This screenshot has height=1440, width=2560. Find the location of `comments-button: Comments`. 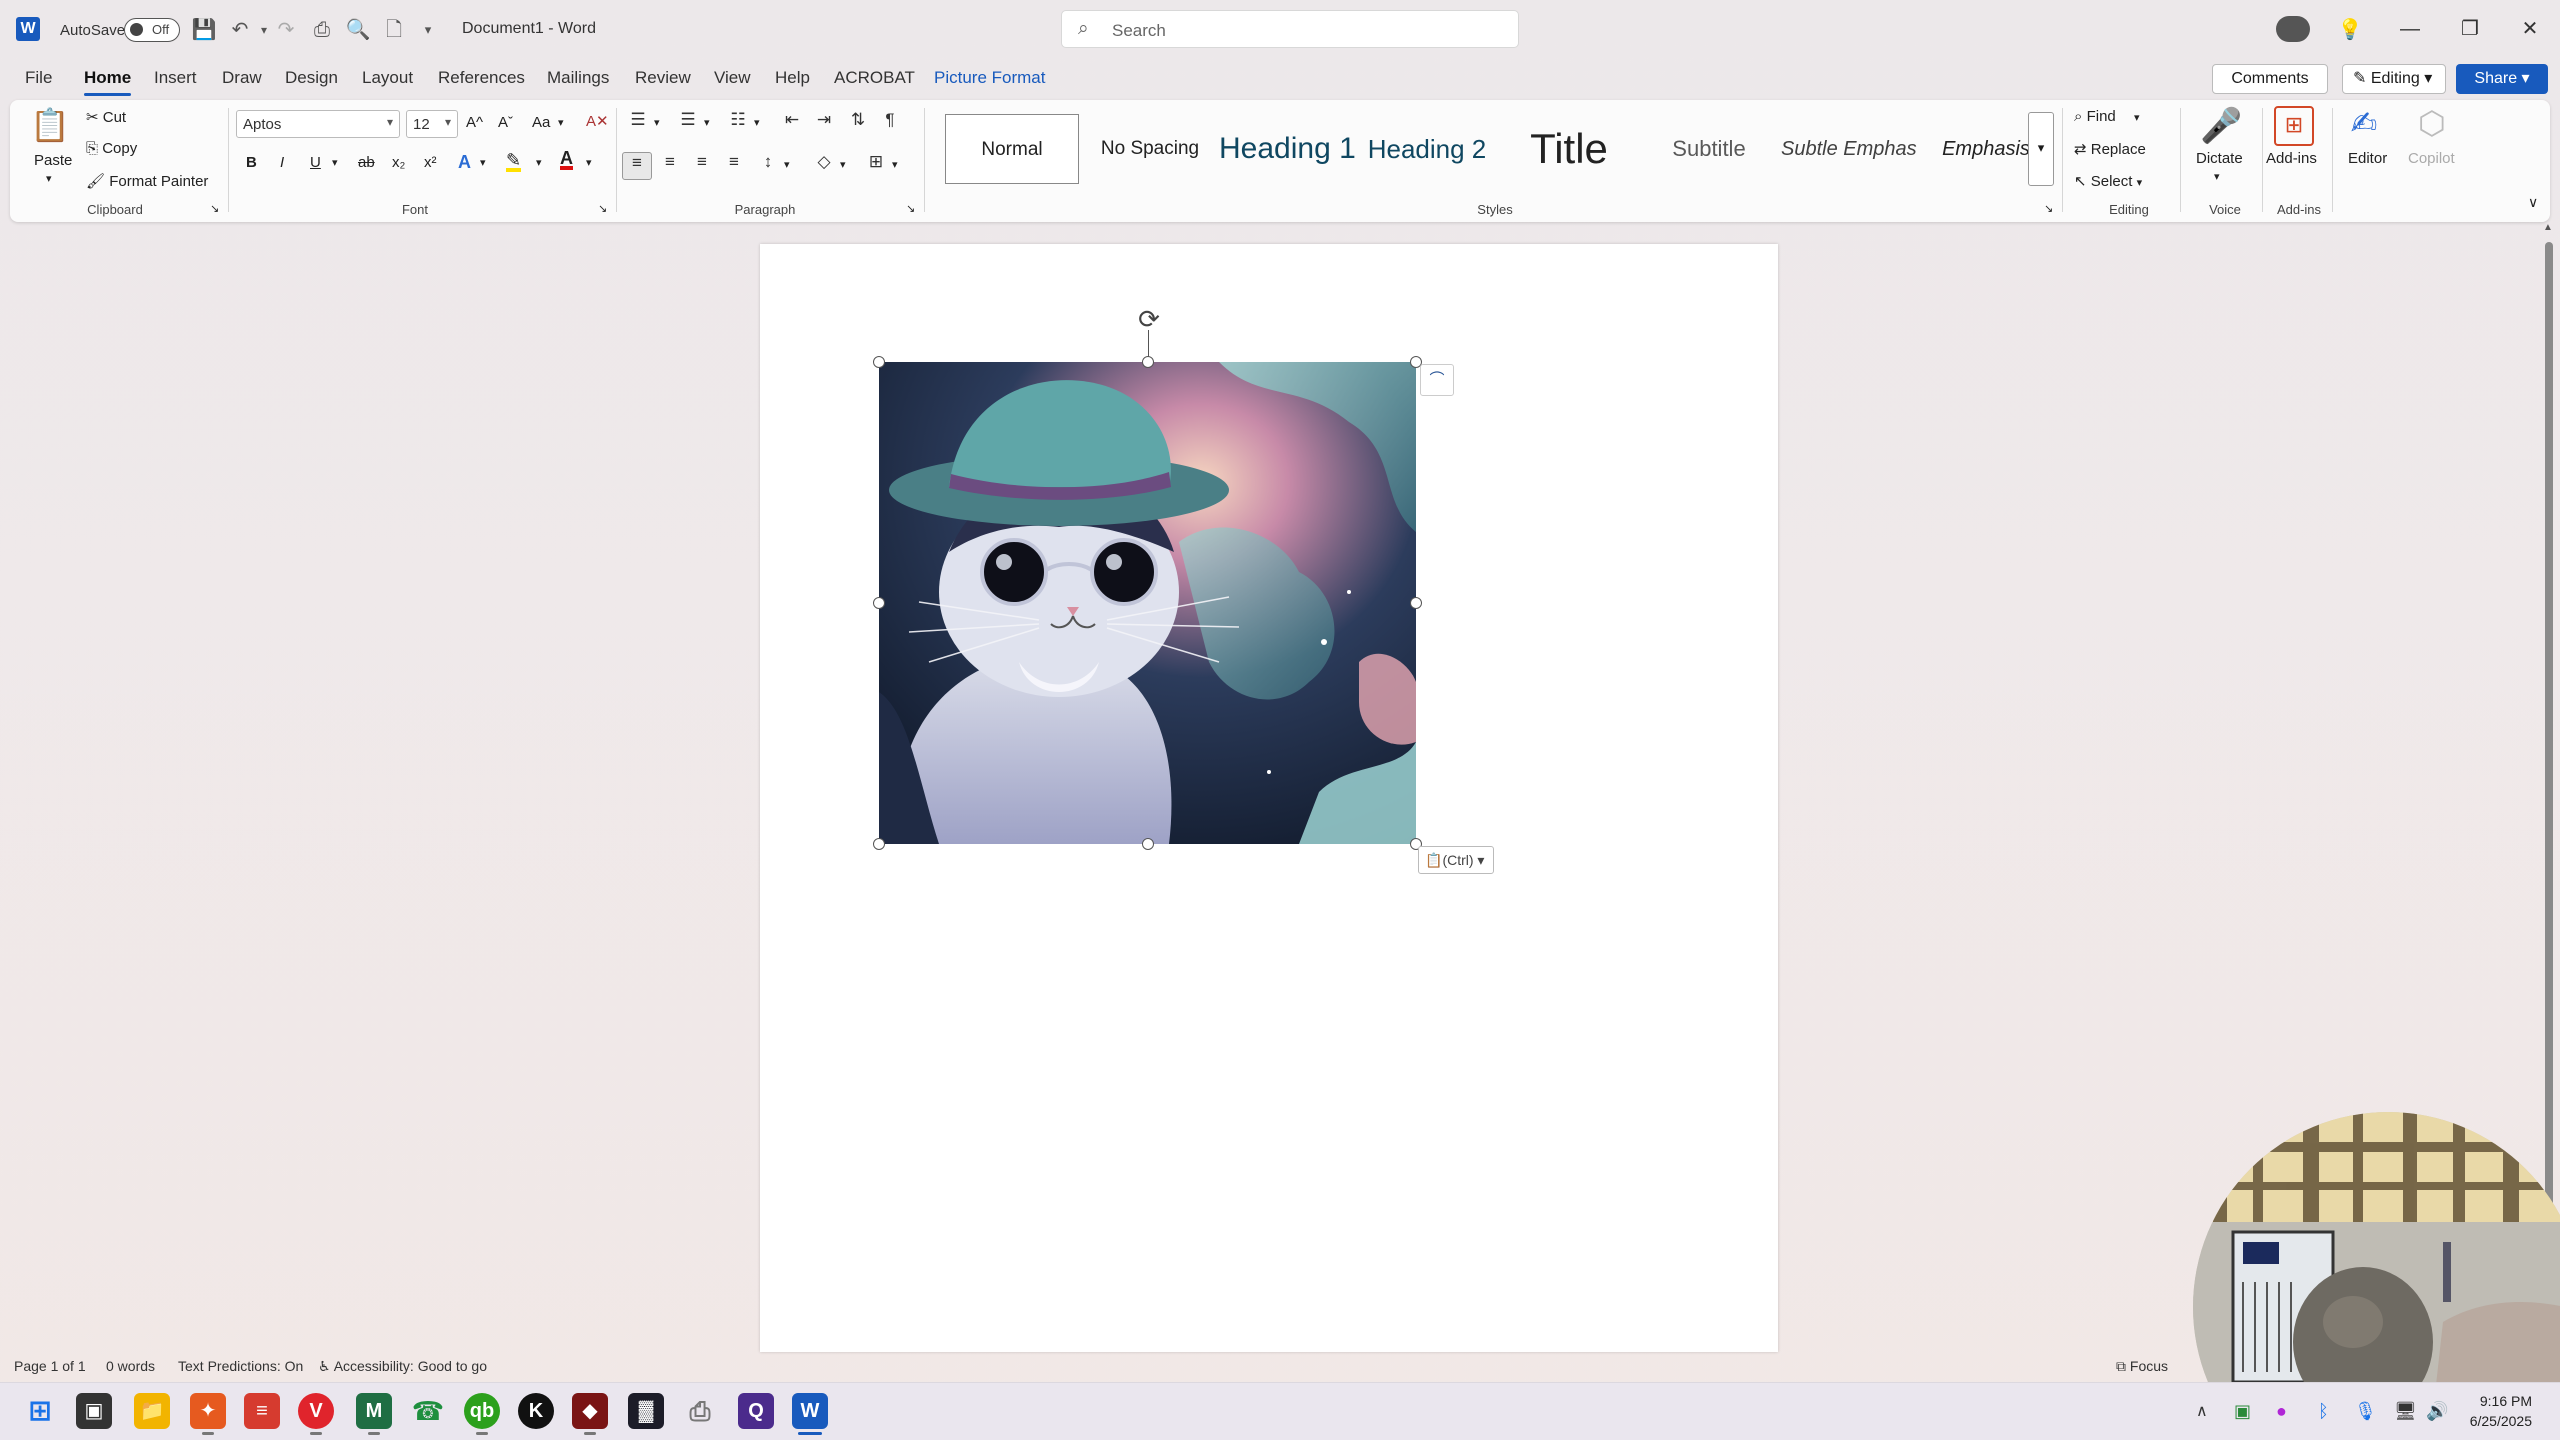

comments-button: Comments is located at coordinates (2270, 79).